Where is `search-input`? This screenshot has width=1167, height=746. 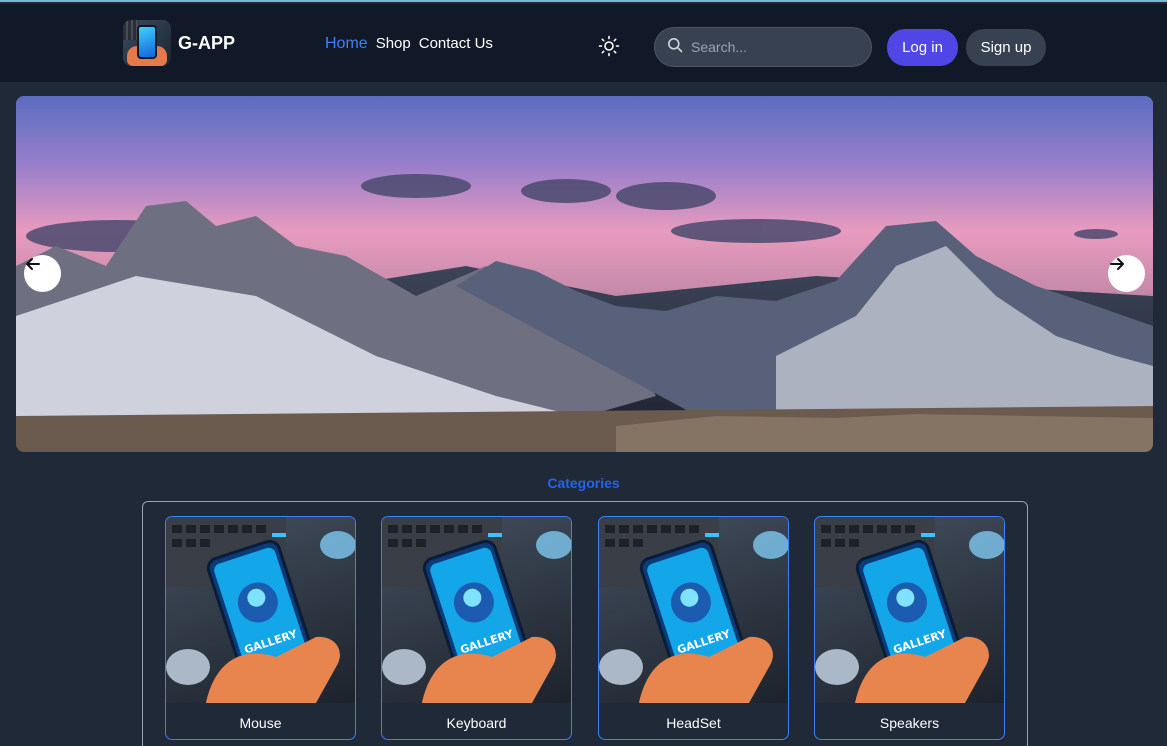 search-input is located at coordinates (771, 47).